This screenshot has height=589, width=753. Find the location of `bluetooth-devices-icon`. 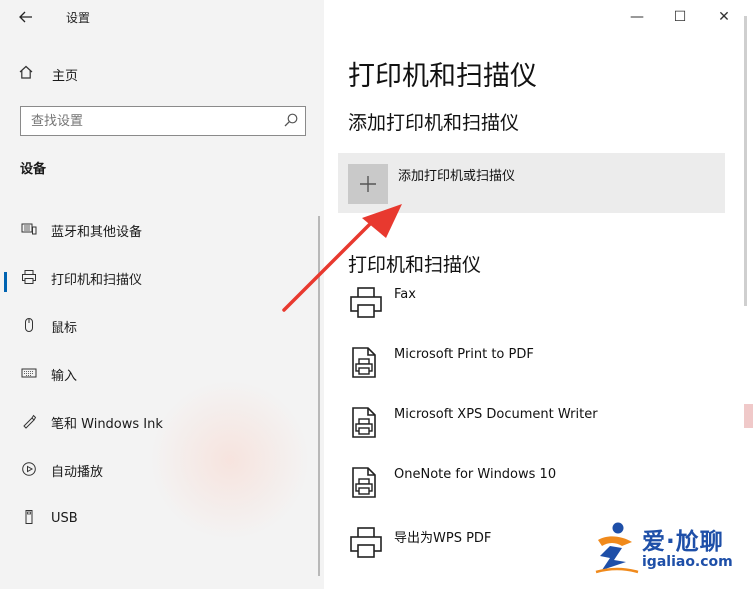

bluetooth-devices-icon is located at coordinates (29, 229).